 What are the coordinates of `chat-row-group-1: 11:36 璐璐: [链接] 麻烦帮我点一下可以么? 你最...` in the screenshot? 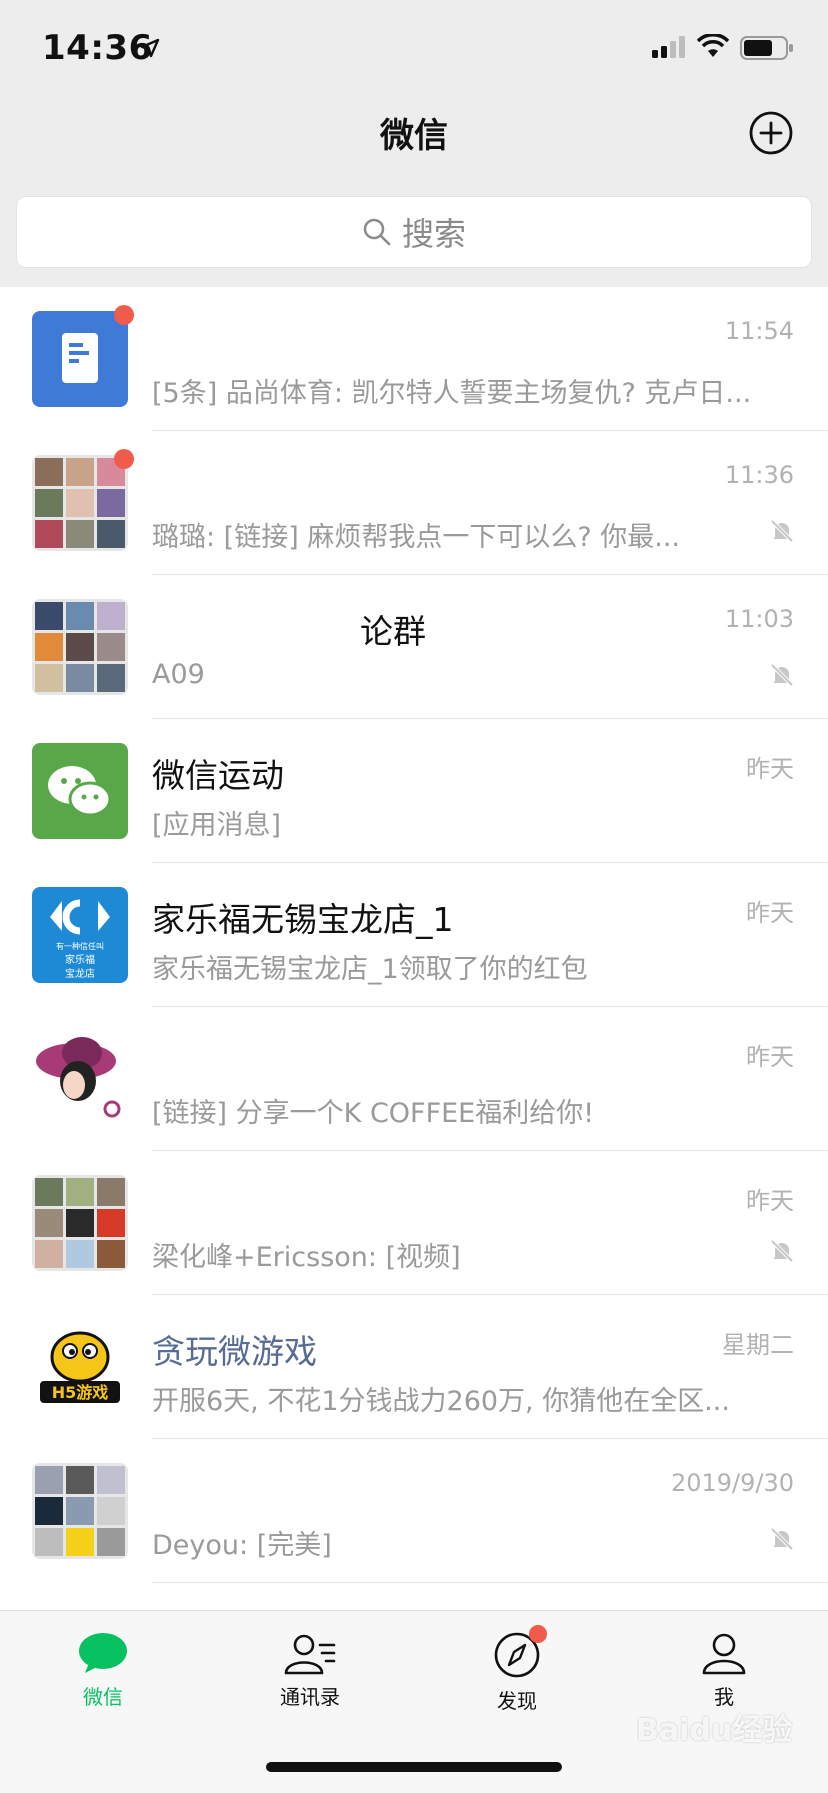 It's located at (414, 503).